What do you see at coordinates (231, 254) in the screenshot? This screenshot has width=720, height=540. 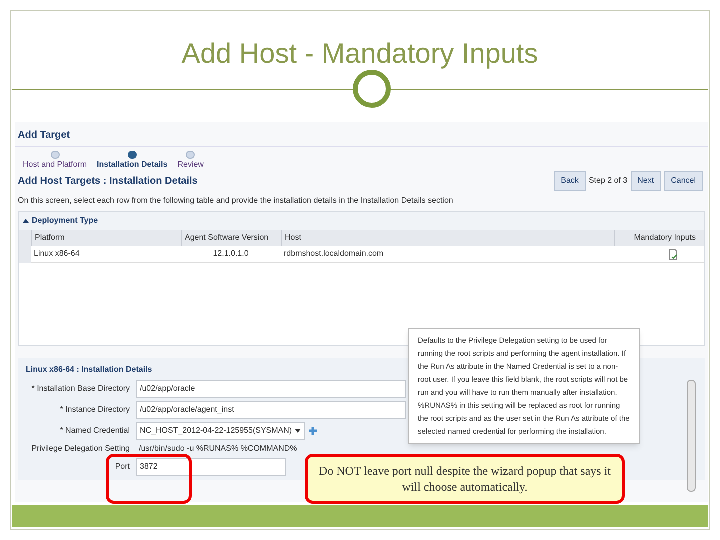 I see `table-cell: 12.1.0.1.0` at bounding box center [231, 254].